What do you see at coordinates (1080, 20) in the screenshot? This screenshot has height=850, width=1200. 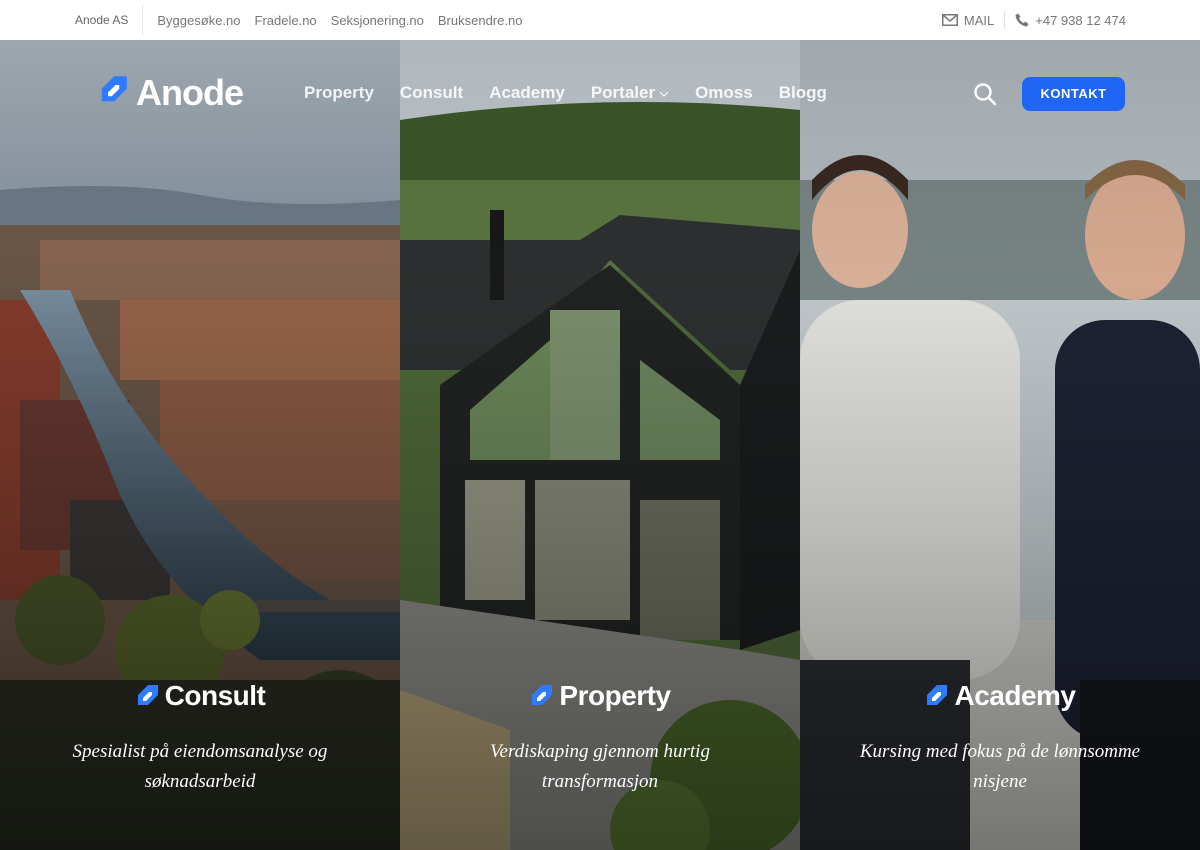 I see `phone-number: +47 938 12 474` at bounding box center [1080, 20].